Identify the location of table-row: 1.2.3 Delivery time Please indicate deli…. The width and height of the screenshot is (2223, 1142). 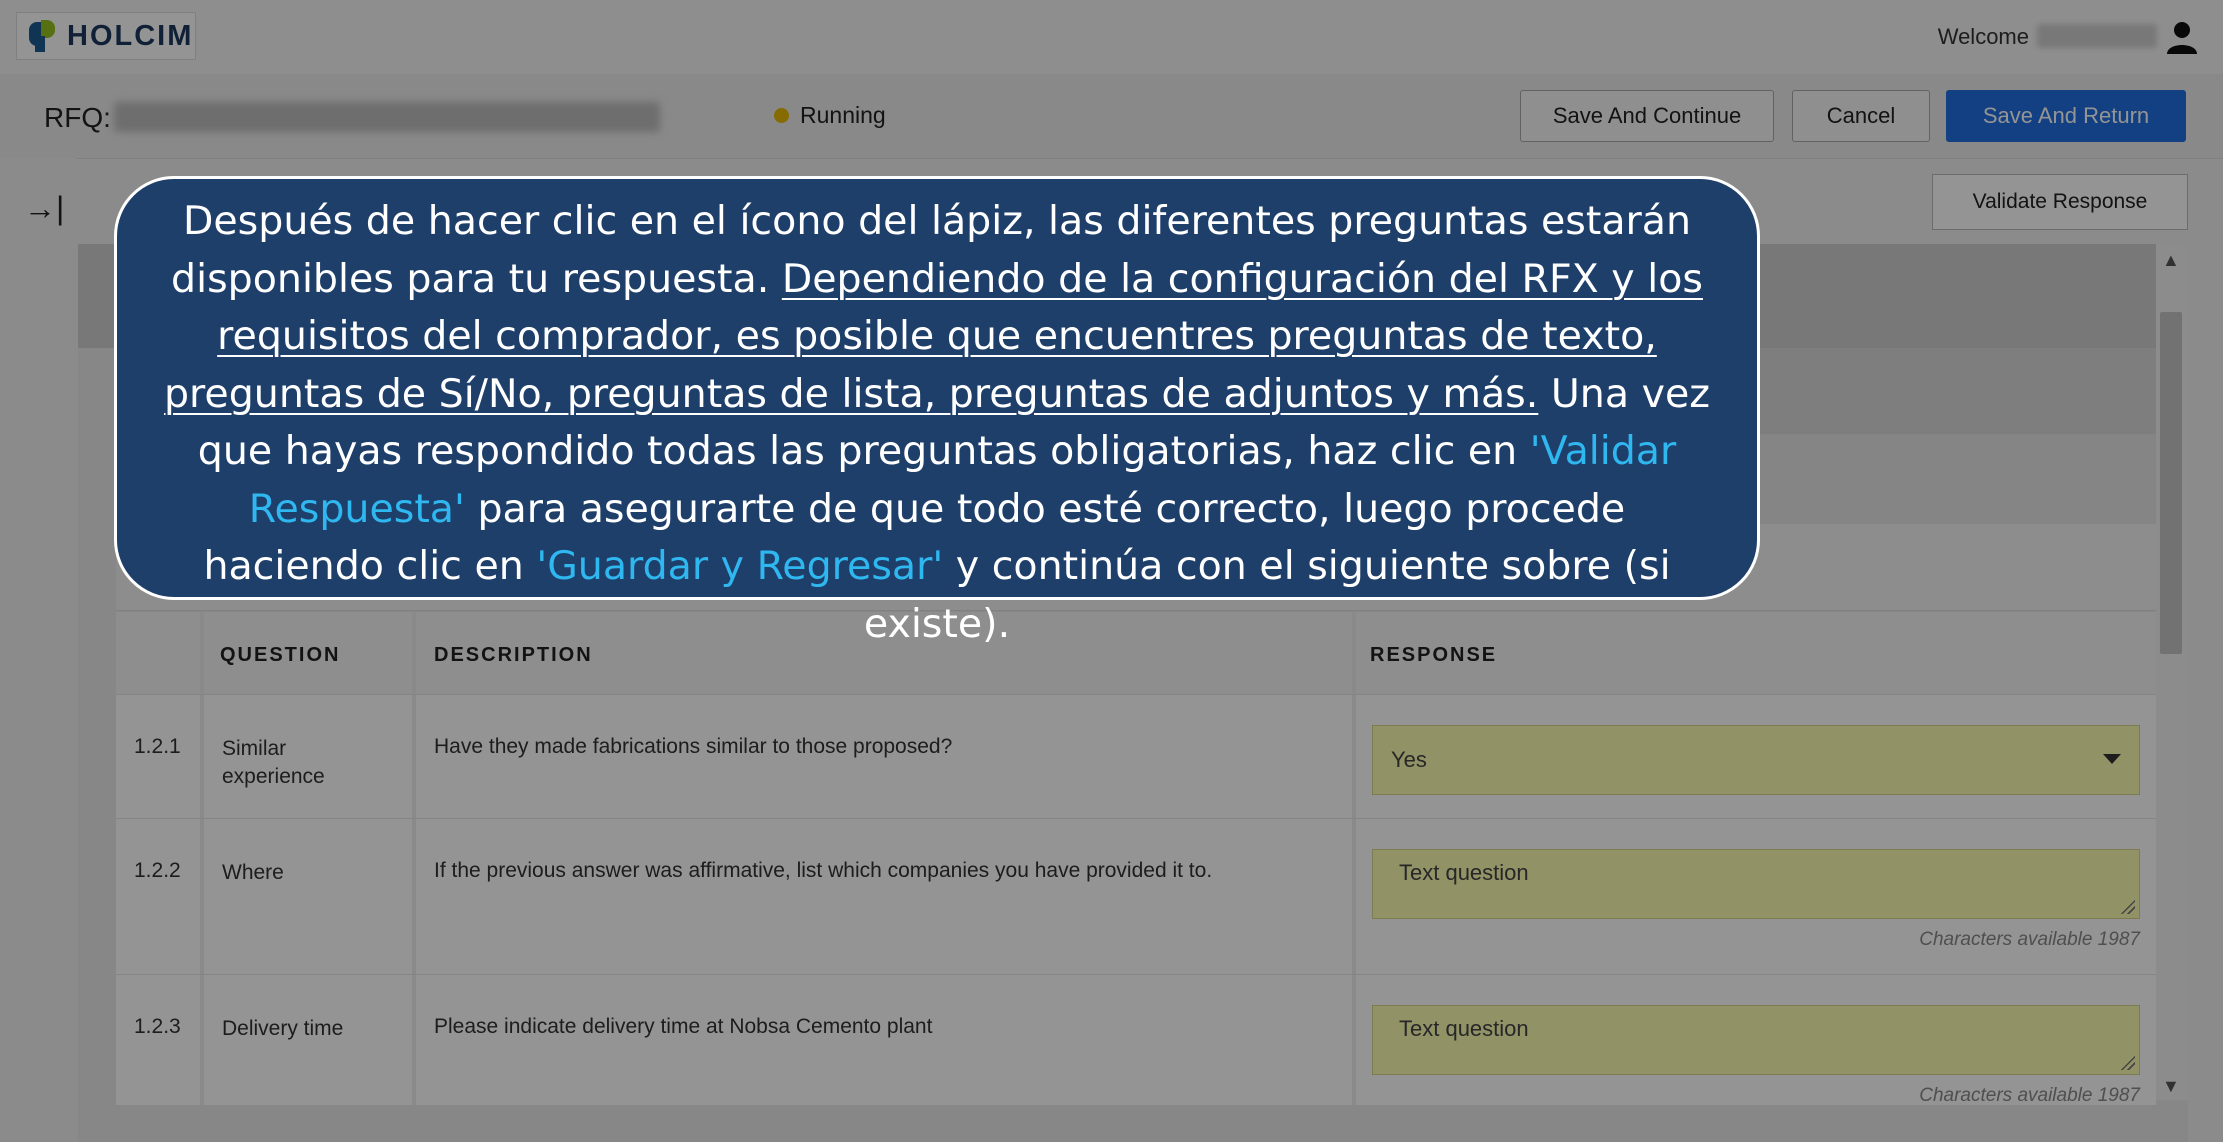
(1136, 1040).